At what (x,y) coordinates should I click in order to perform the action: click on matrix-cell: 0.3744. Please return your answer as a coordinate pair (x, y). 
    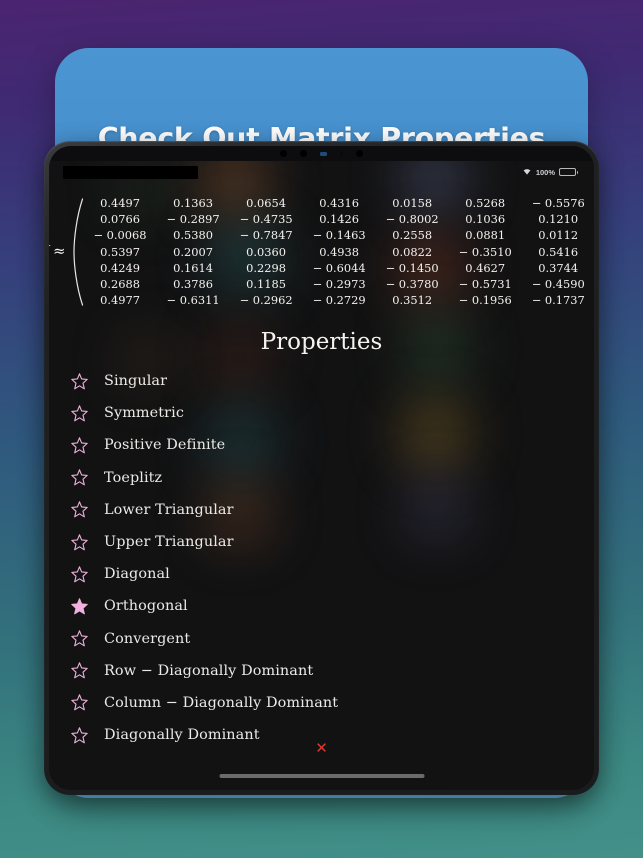
    Looking at the image, I should click on (558, 267).